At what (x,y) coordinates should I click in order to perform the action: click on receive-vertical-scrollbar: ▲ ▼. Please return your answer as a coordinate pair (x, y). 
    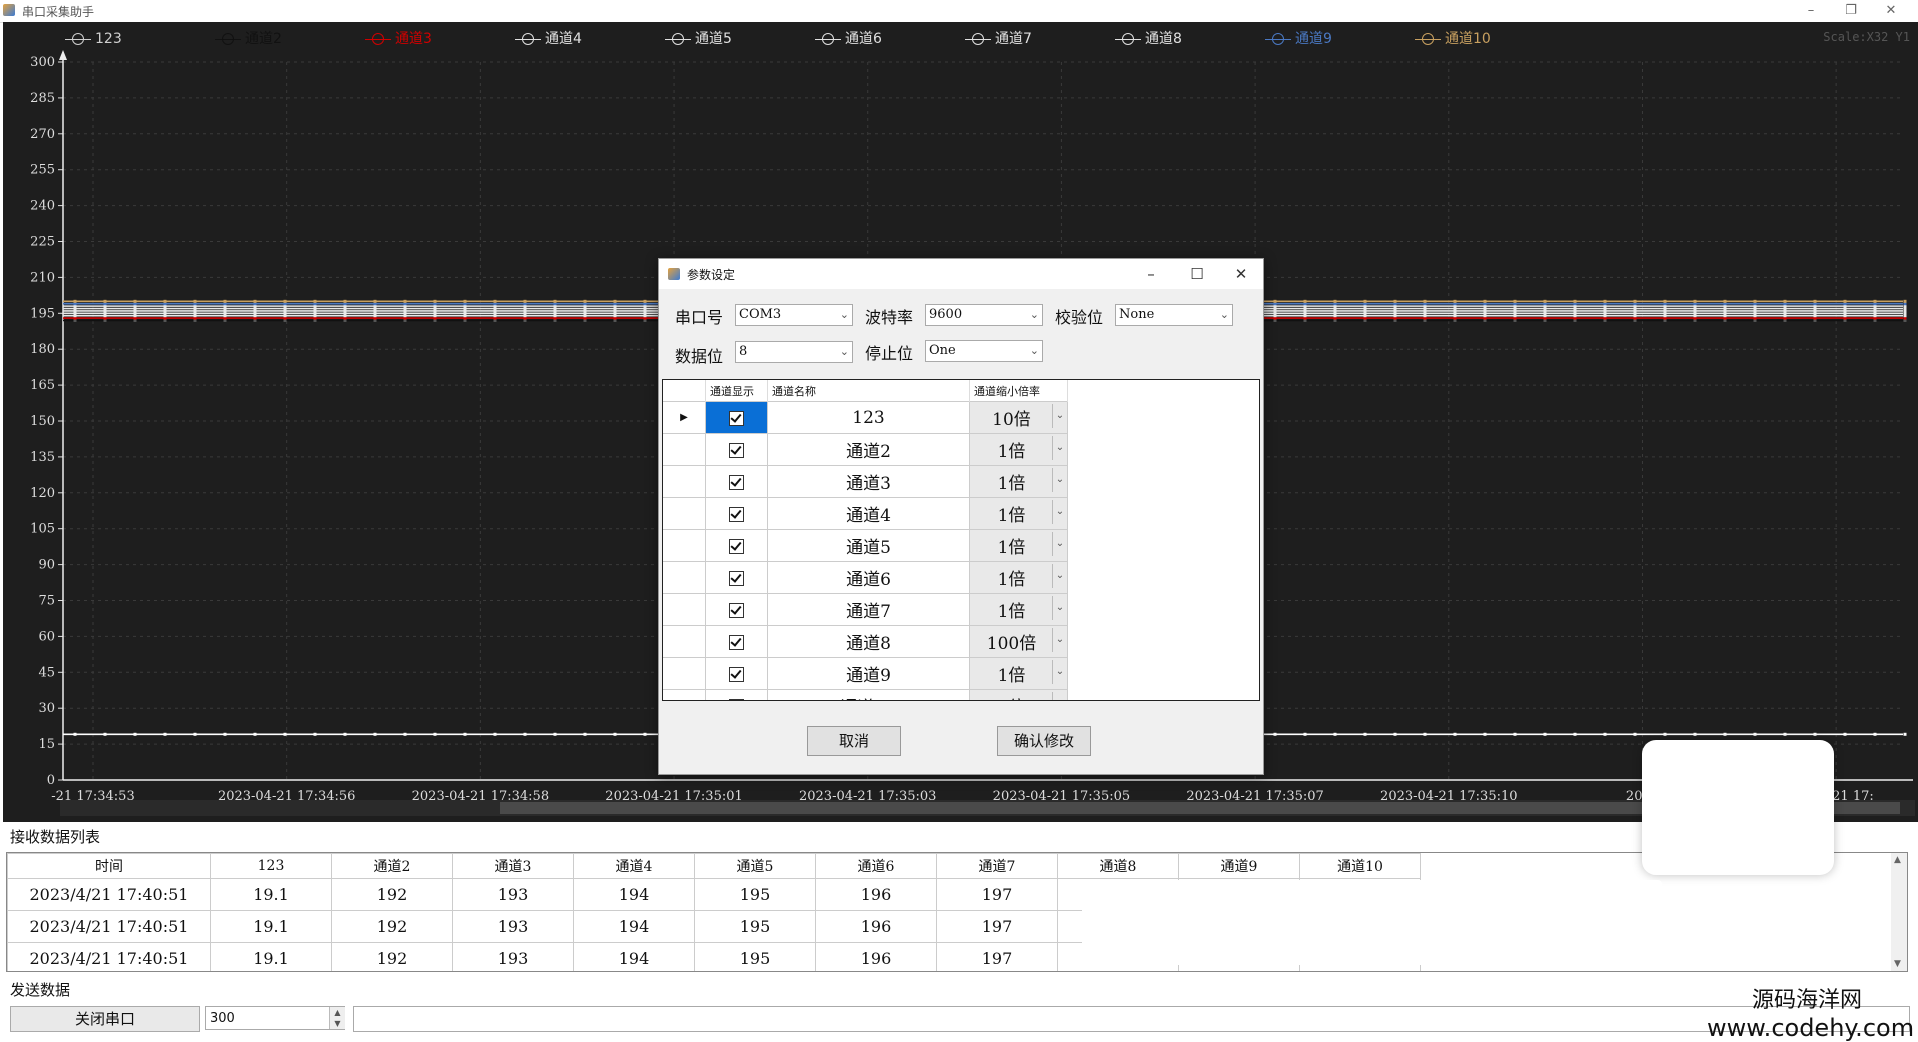
    Looking at the image, I should click on (1899, 912).